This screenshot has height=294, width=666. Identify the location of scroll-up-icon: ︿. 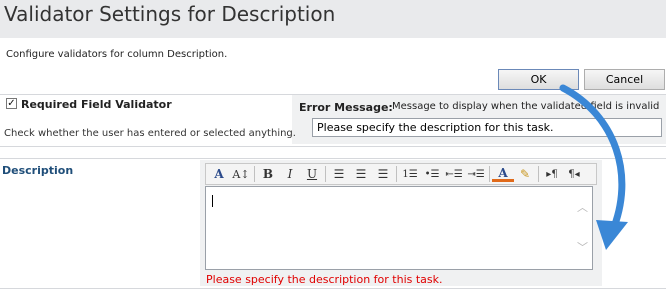
(582, 207).